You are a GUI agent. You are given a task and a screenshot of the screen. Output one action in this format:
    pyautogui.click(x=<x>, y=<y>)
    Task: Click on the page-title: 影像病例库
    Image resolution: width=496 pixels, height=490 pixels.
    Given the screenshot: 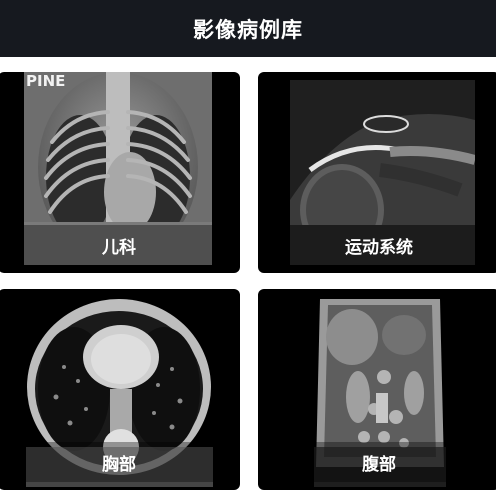 What is the action you would take?
    pyautogui.click(x=248, y=29)
    